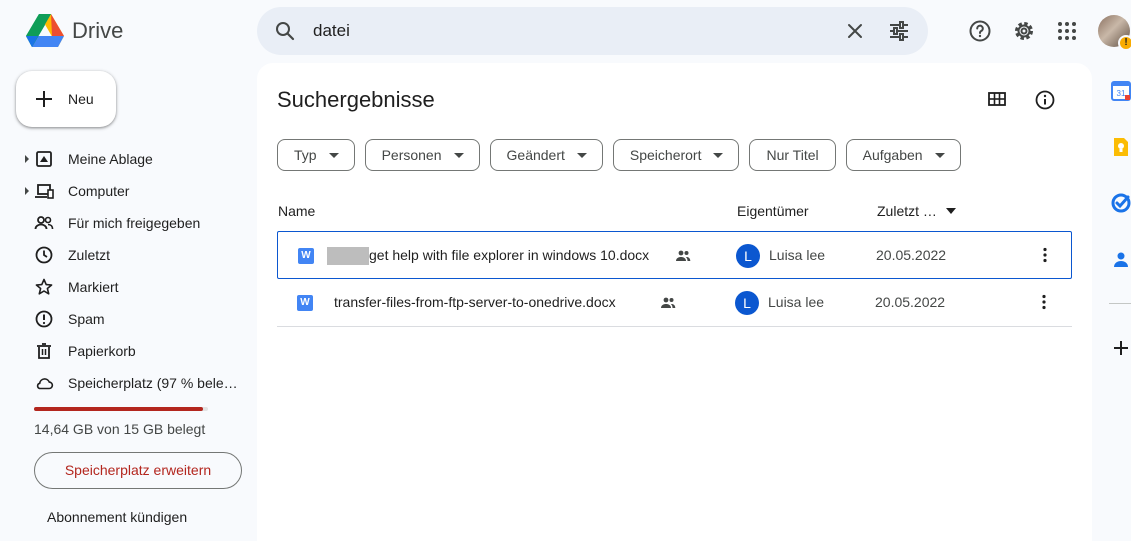 The image size is (1131, 541). I want to click on sidebar-item-trash: Papierkorb, so click(128, 351).